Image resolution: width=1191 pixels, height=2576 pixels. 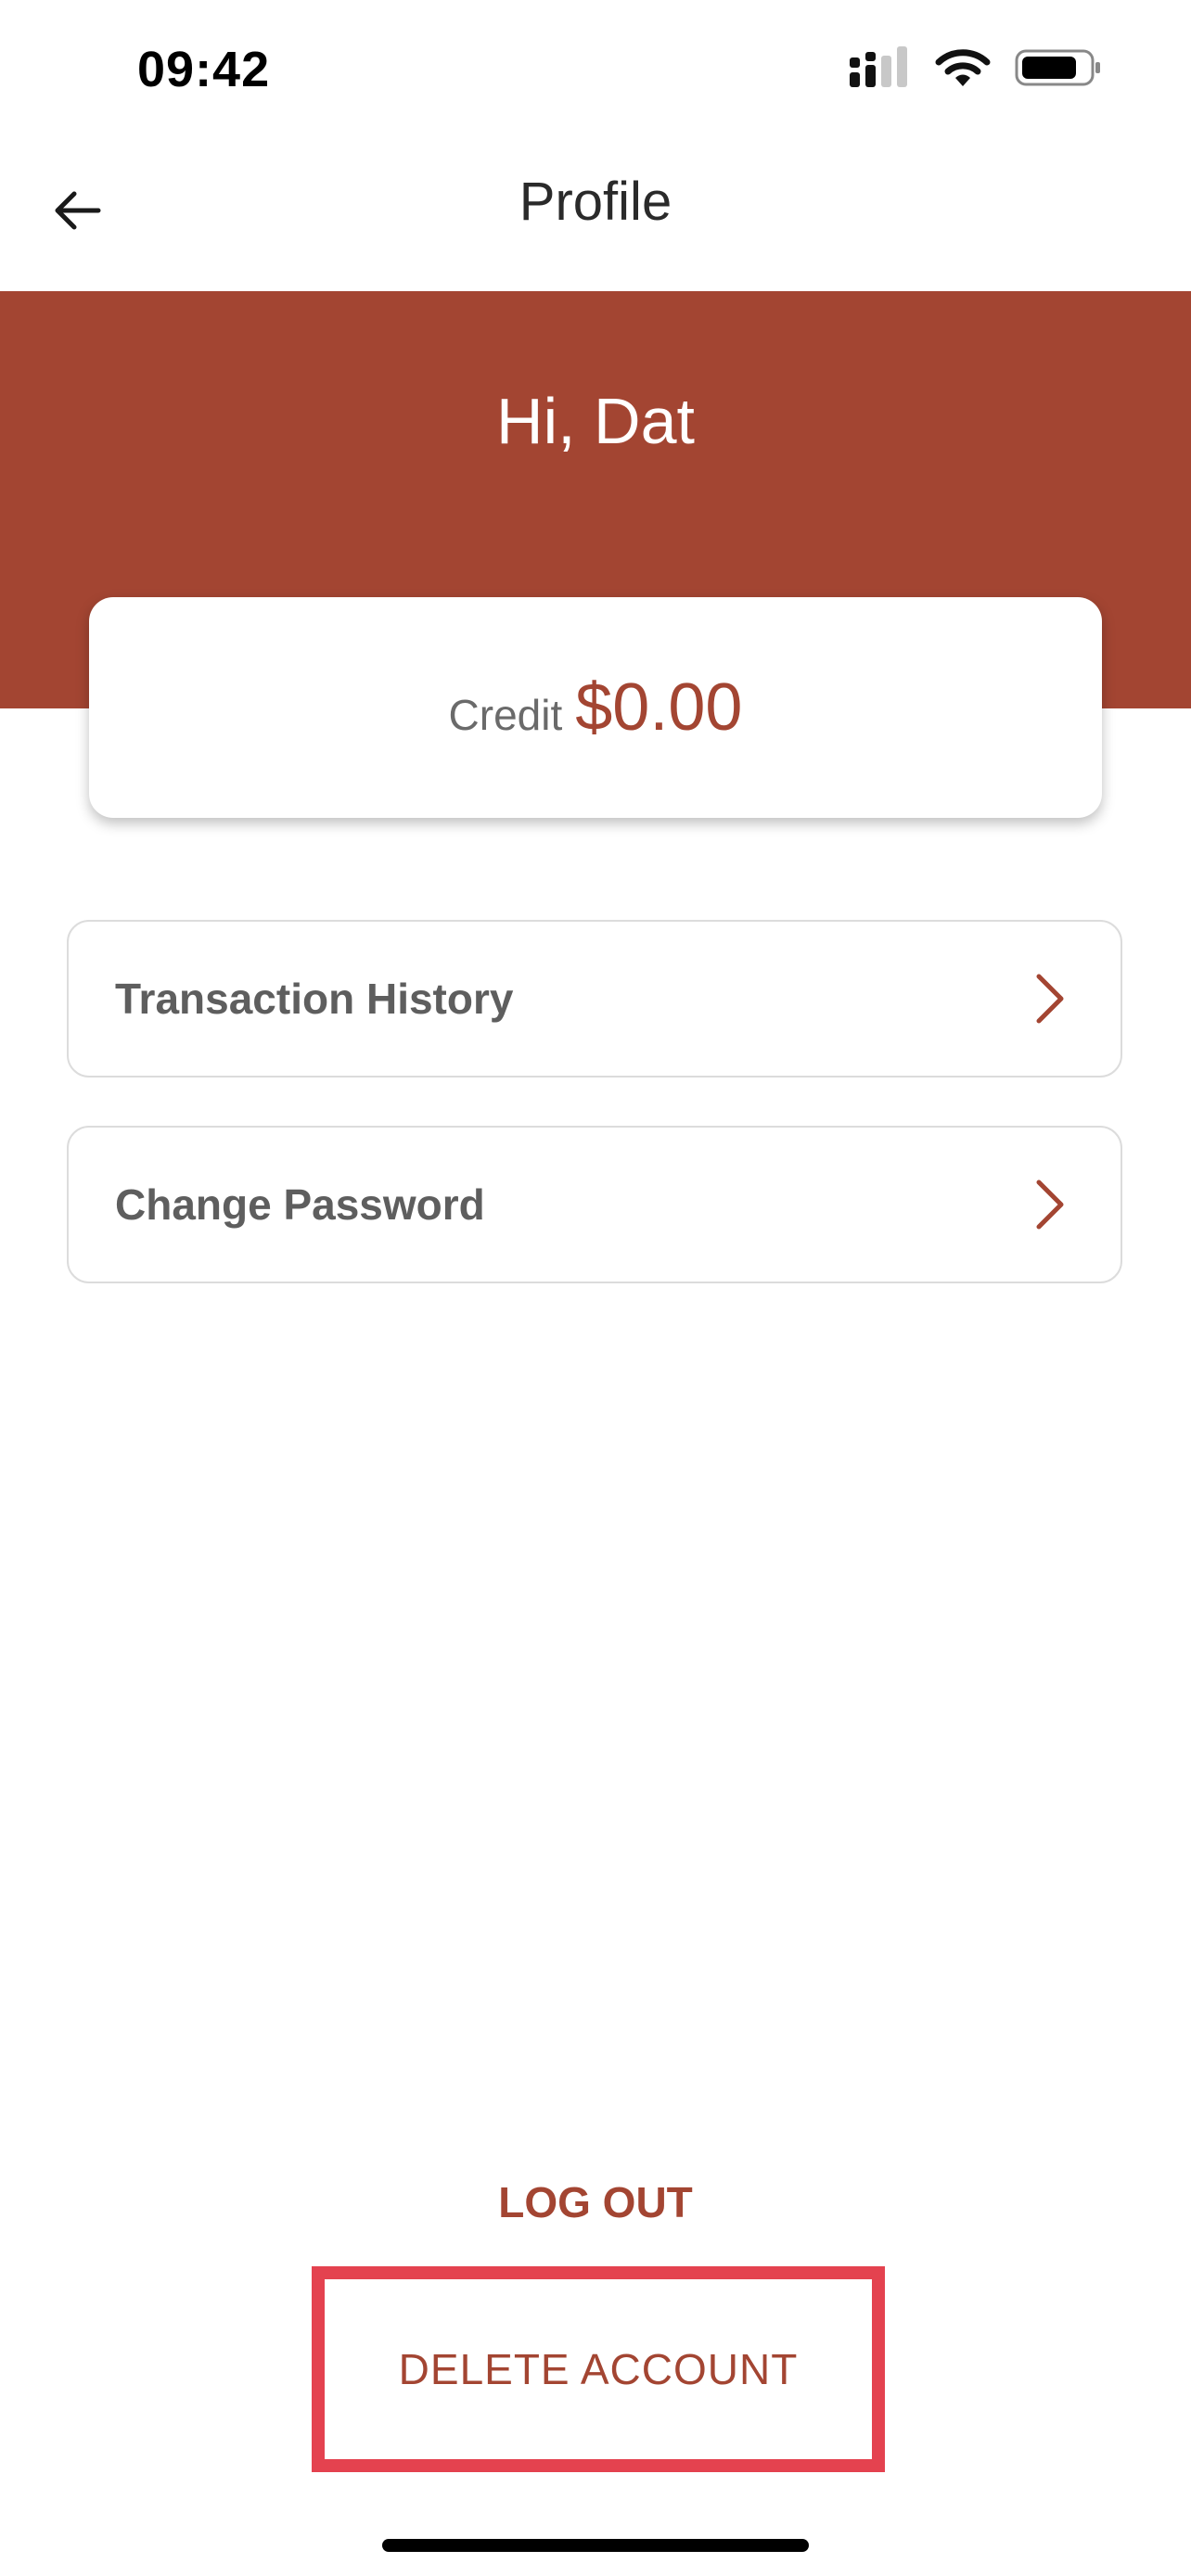 What do you see at coordinates (595, 69) in the screenshot?
I see `status-bar: 09:42` at bounding box center [595, 69].